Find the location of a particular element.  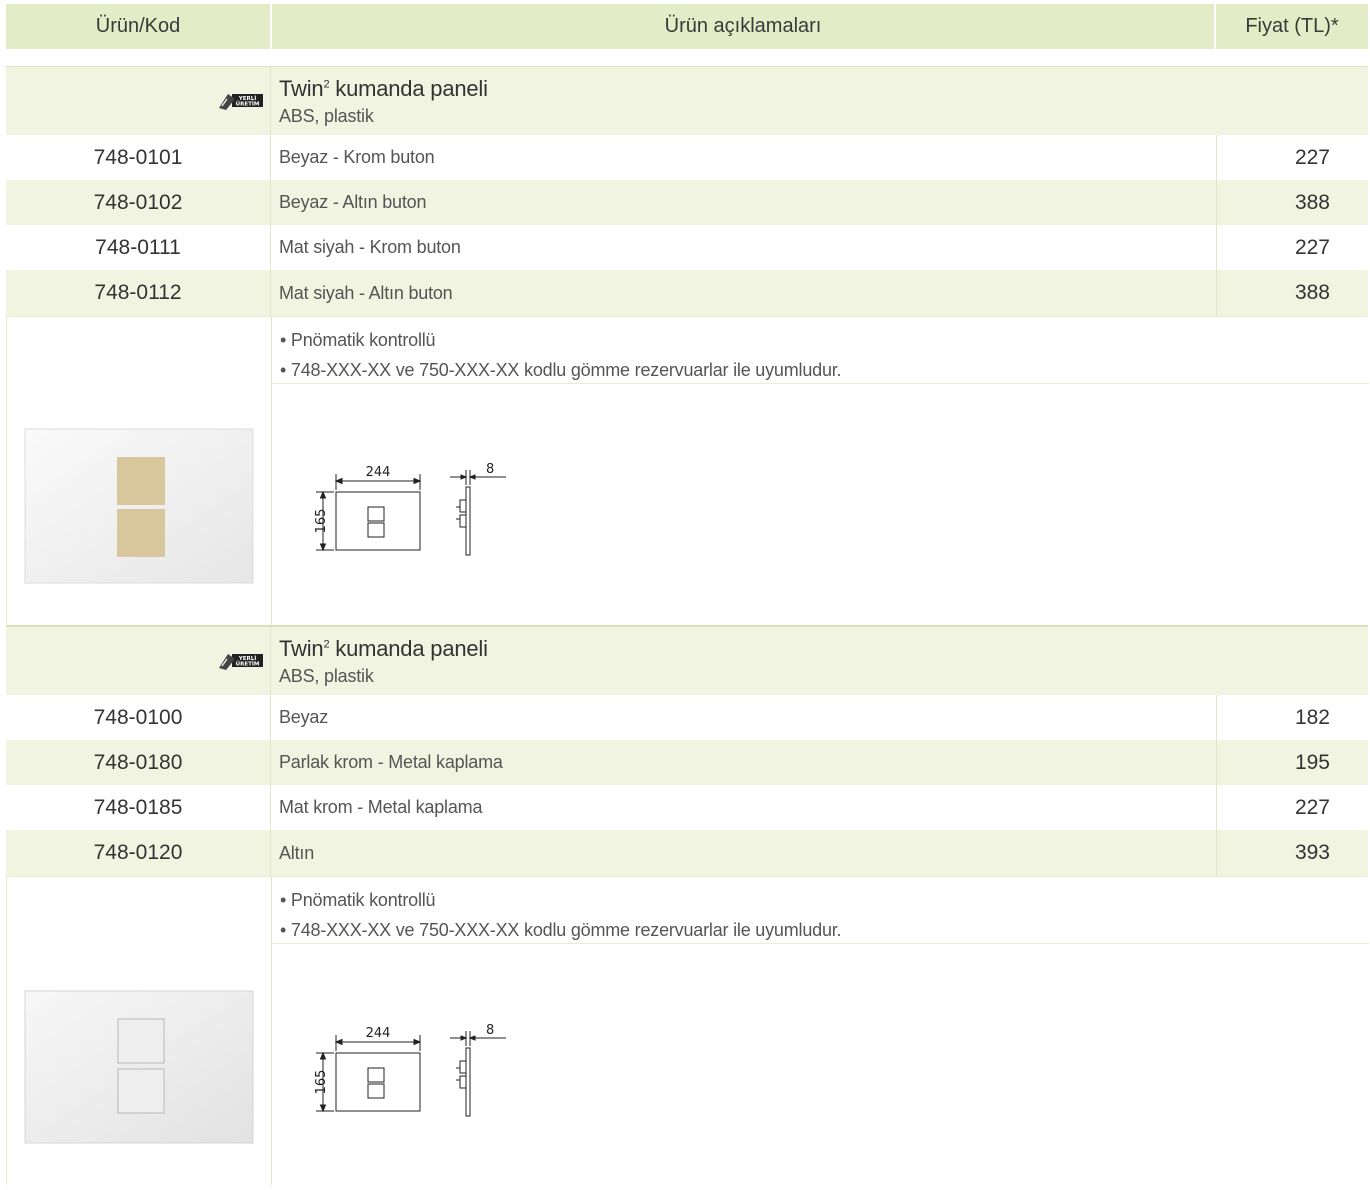

table-row: 748-0111 Mat siyah - Krom buton 227 is located at coordinates (687, 247).